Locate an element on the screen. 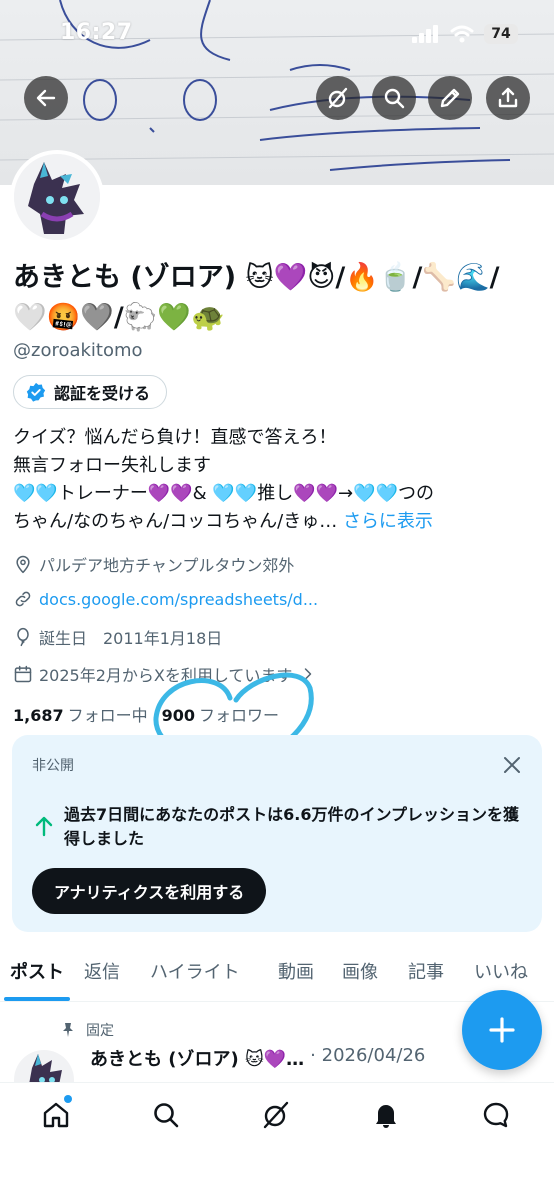 This screenshot has width=554, height=1199. profile-avatar is located at coordinates (57, 197).